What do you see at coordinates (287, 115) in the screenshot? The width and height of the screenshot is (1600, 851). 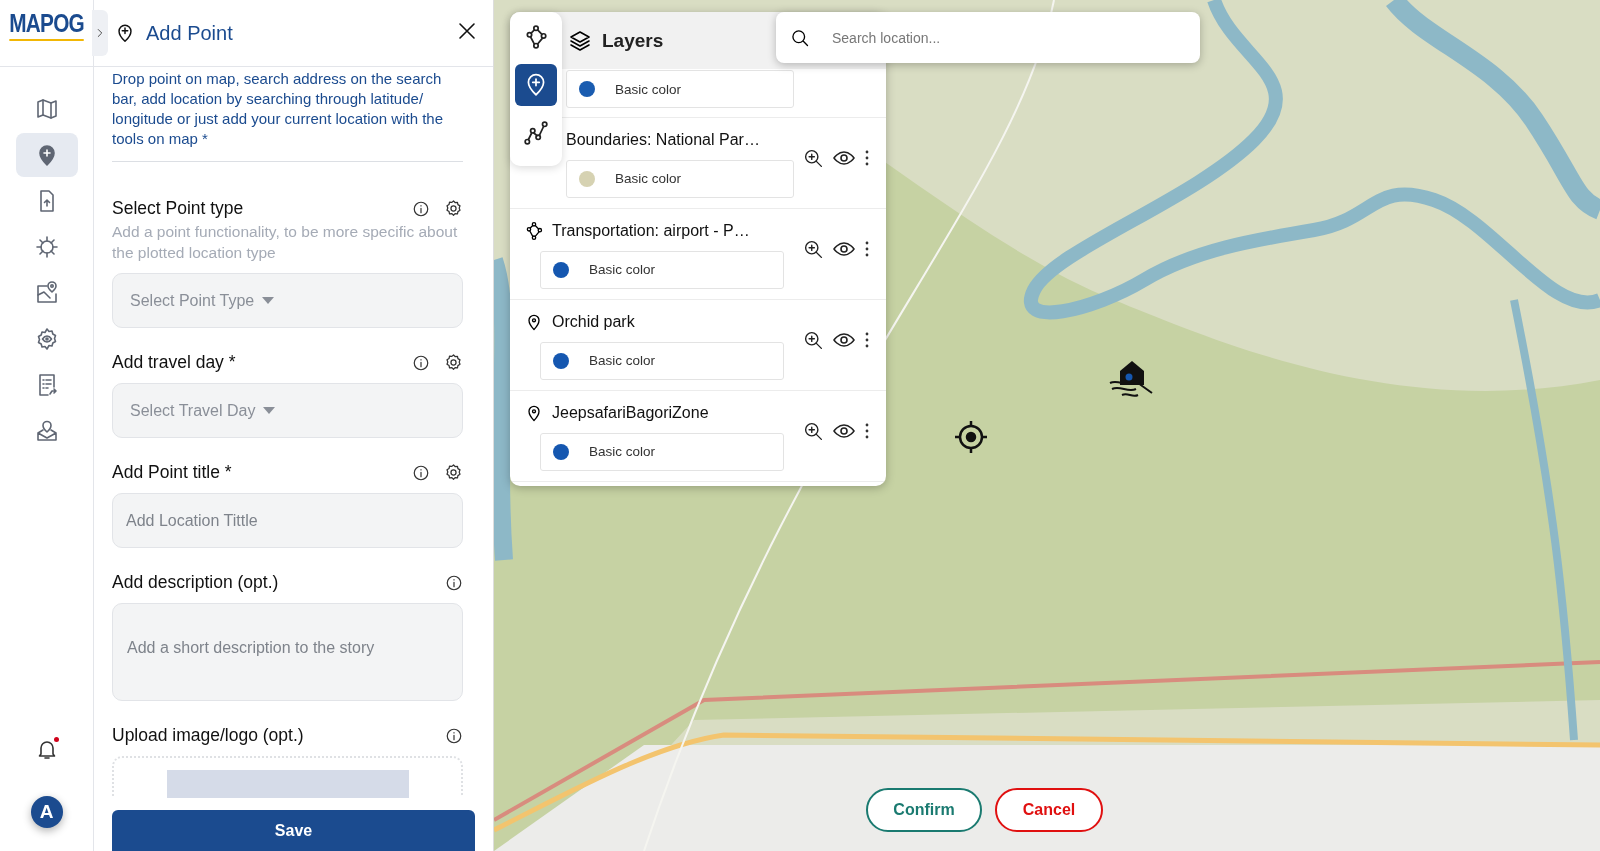 I see `instructions-text: Drop point on map, search address on the search bar, add location by searching through latitude/ longitude or just add your current location with the tools on map *` at bounding box center [287, 115].